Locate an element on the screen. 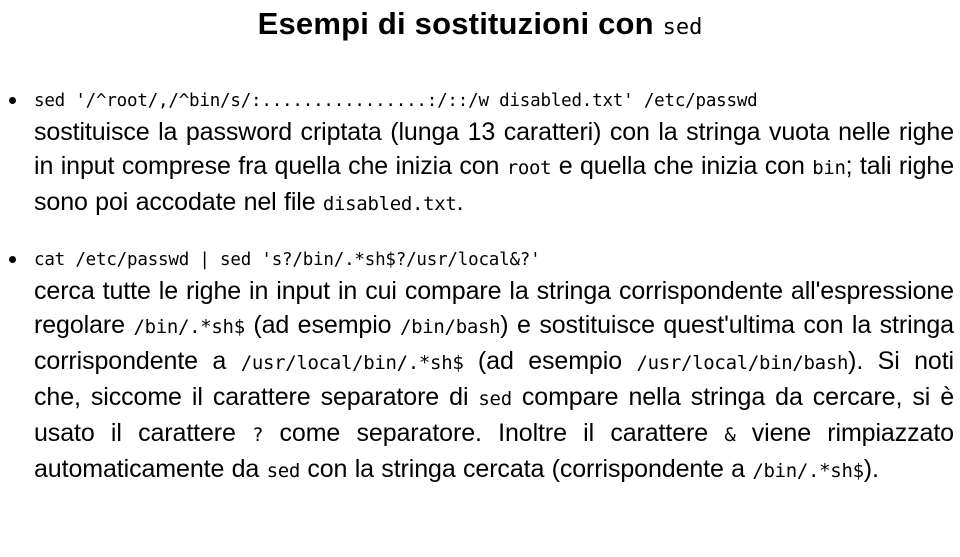 This screenshot has width=960, height=557. page-title-text: Esempi di sostituzioni con is located at coordinates (455, 23).